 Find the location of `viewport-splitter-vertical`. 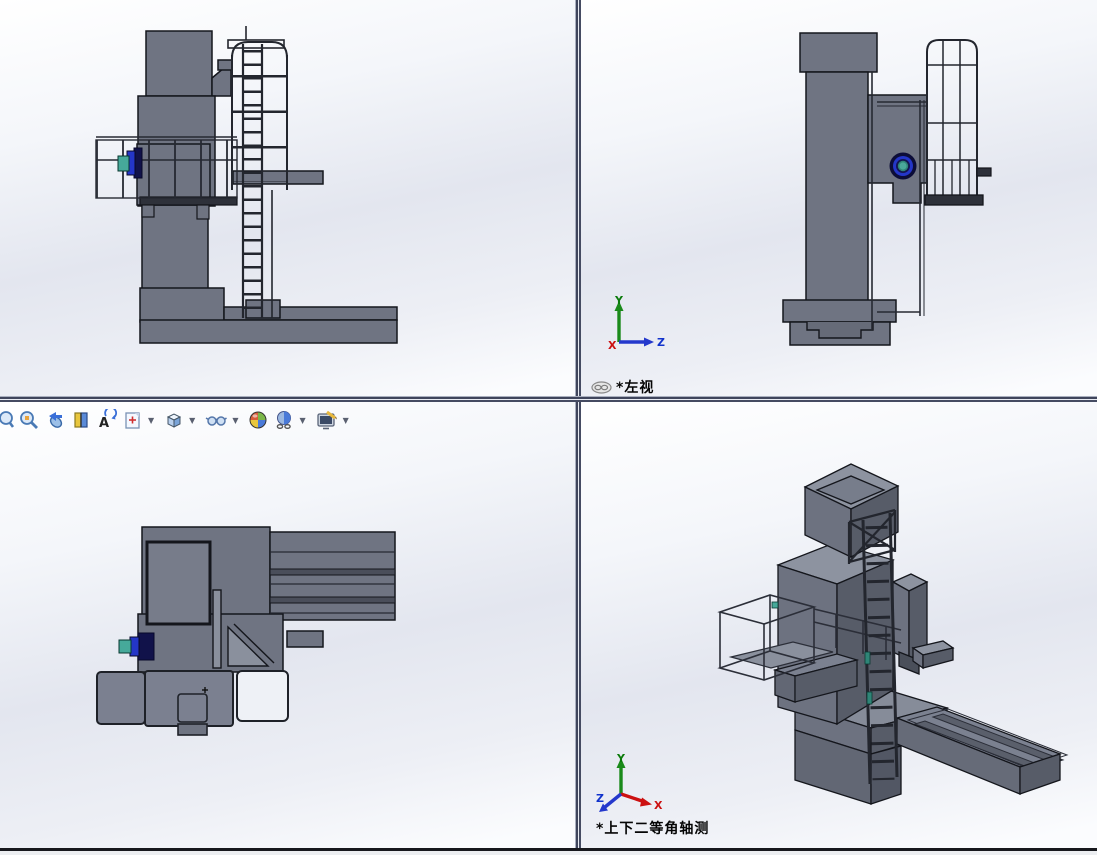

viewport-splitter-vertical is located at coordinates (578, 424).